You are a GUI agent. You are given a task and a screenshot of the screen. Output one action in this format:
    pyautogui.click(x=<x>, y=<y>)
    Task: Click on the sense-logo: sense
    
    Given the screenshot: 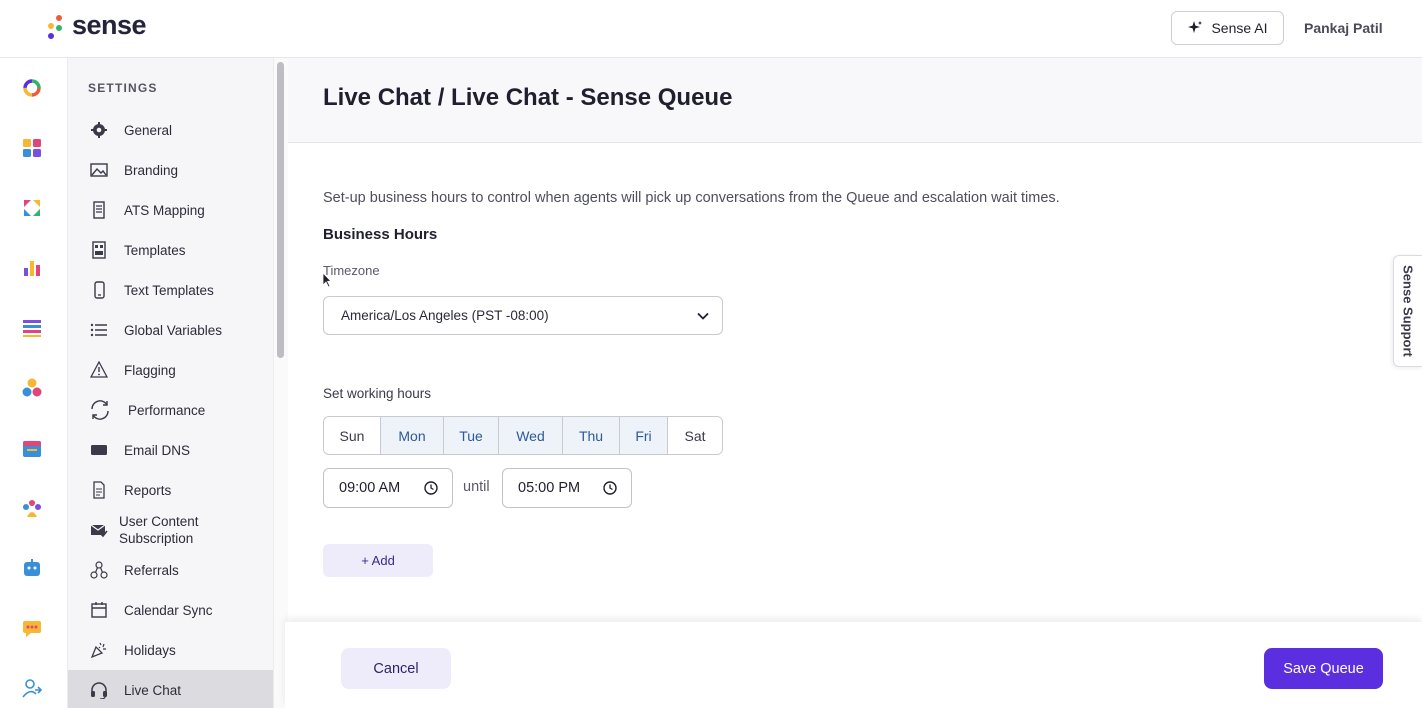 What is the action you would take?
    pyautogui.click(x=95, y=25)
    